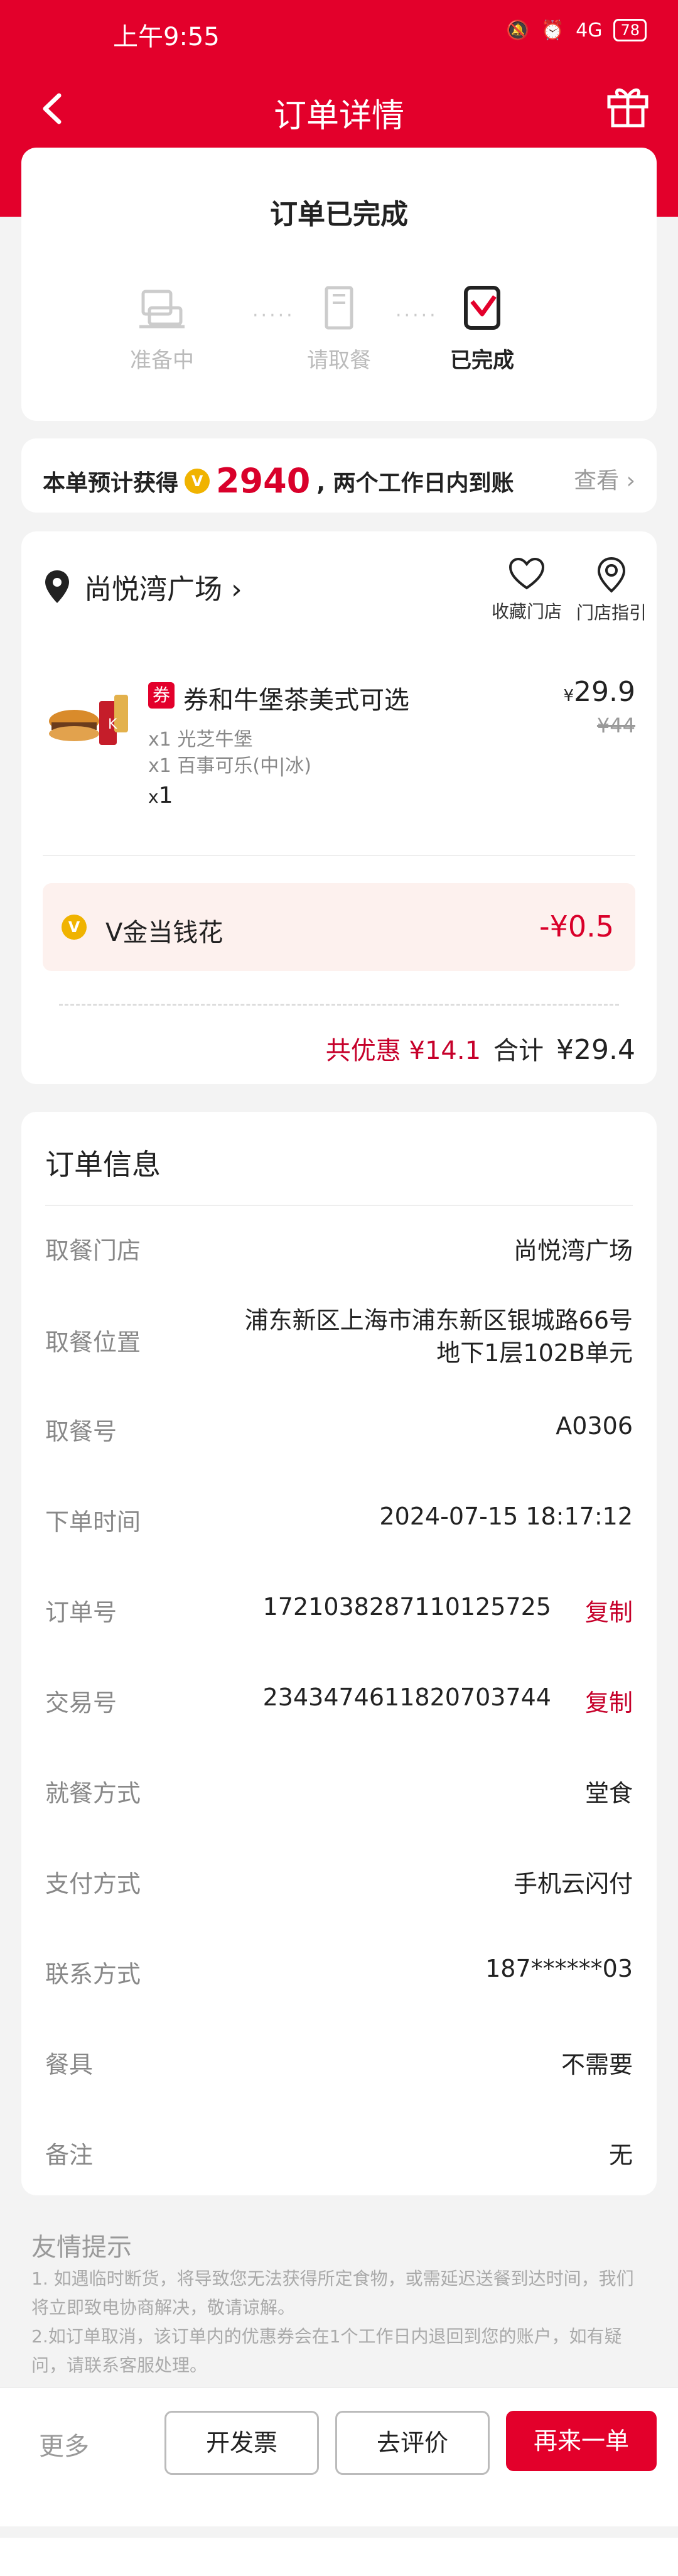  Describe the element at coordinates (153, 797) in the screenshot. I see `qty-prefix: x` at that location.